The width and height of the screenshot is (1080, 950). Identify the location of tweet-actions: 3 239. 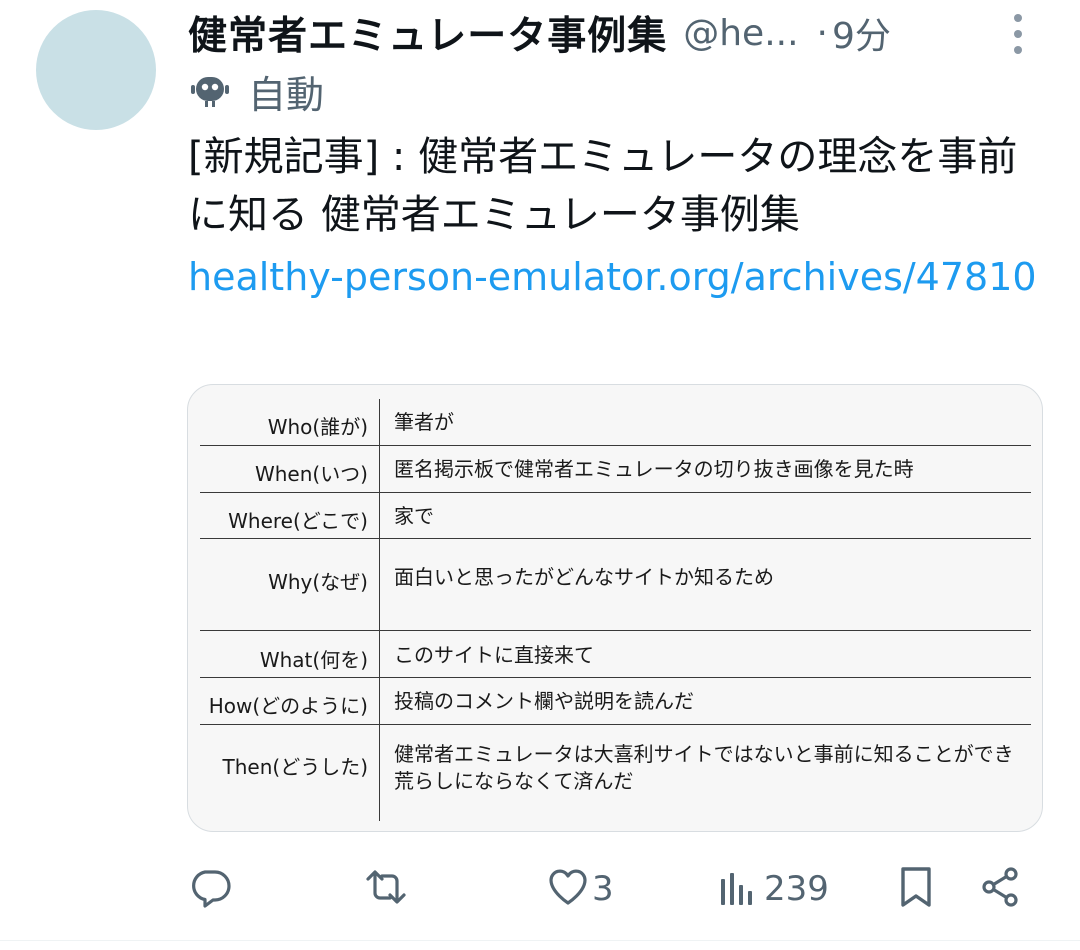
(618, 888).